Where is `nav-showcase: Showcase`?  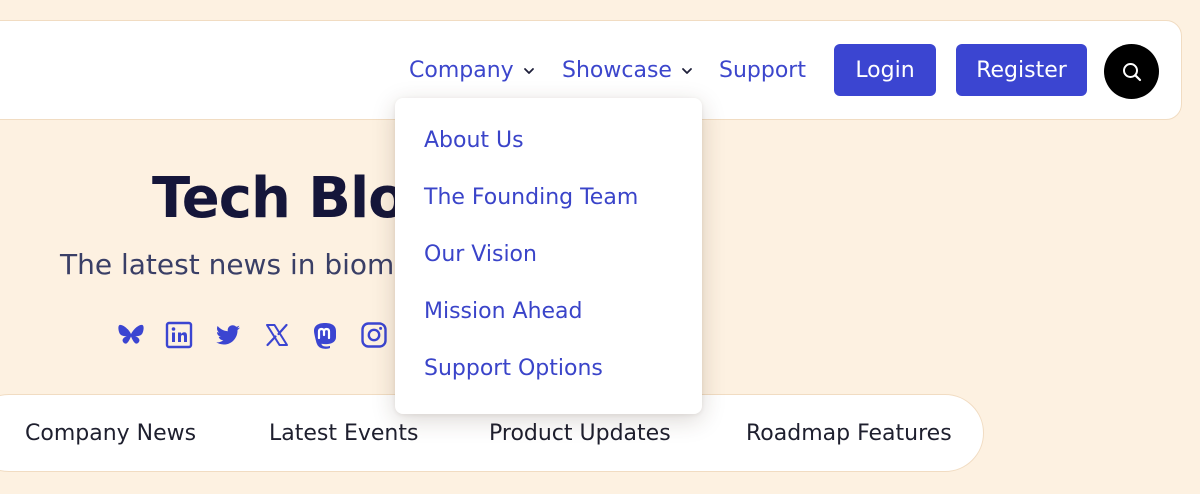
nav-showcase: Showcase is located at coordinates (628, 70).